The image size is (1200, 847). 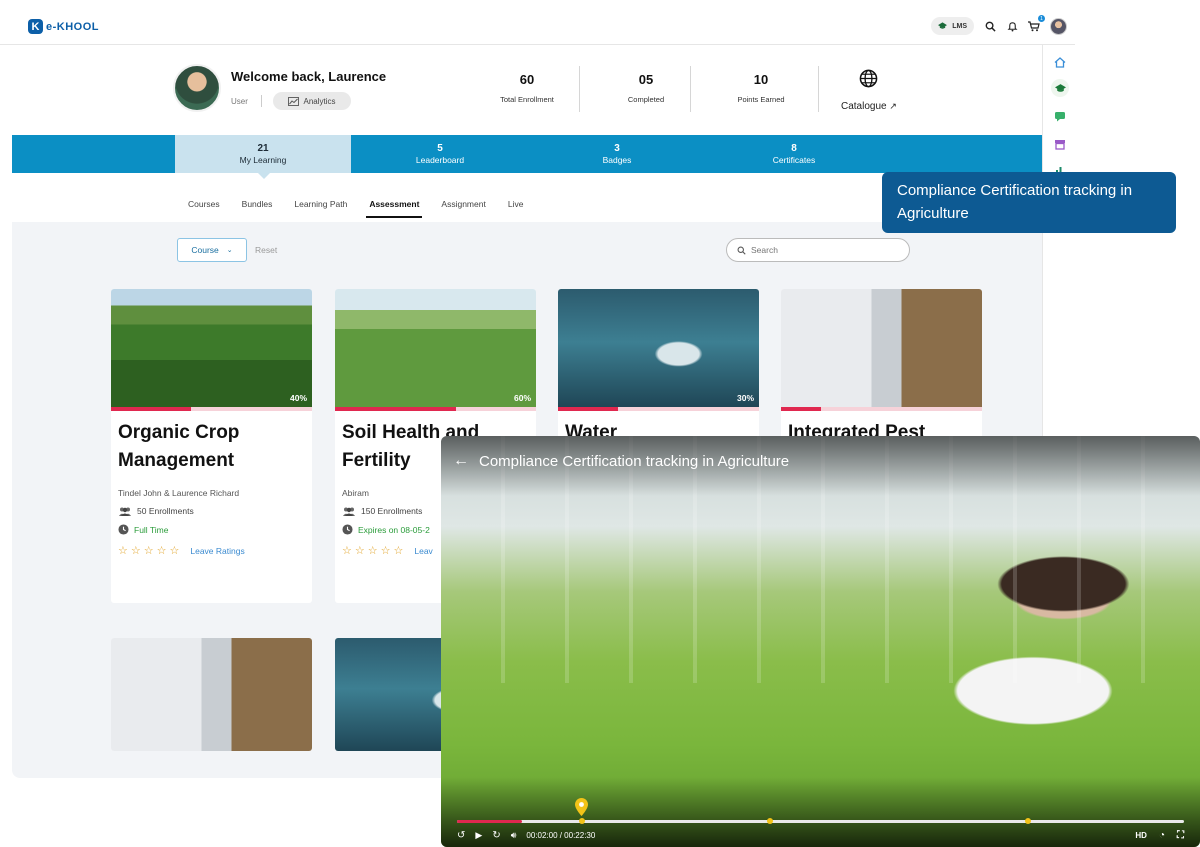 I want to click on course-thumbnail: 40%, so click(x=211, y=348).